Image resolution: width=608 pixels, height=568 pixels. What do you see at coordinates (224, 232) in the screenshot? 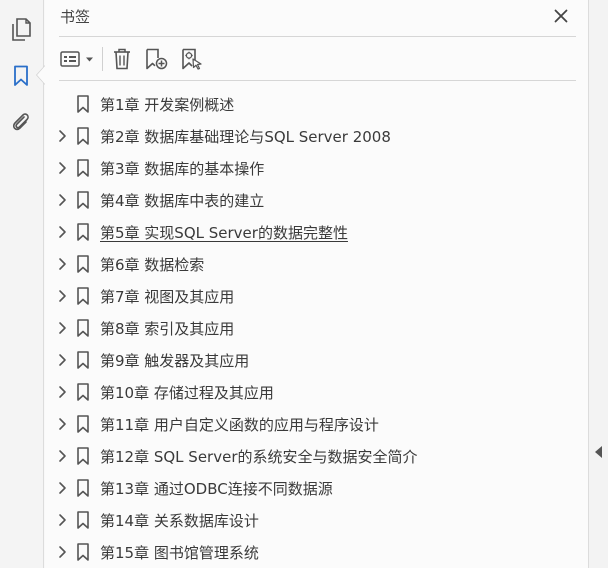
I see `bookmark-label: 第5章 实现SQL Server的数据完整性` at bounding box center [224, 232].